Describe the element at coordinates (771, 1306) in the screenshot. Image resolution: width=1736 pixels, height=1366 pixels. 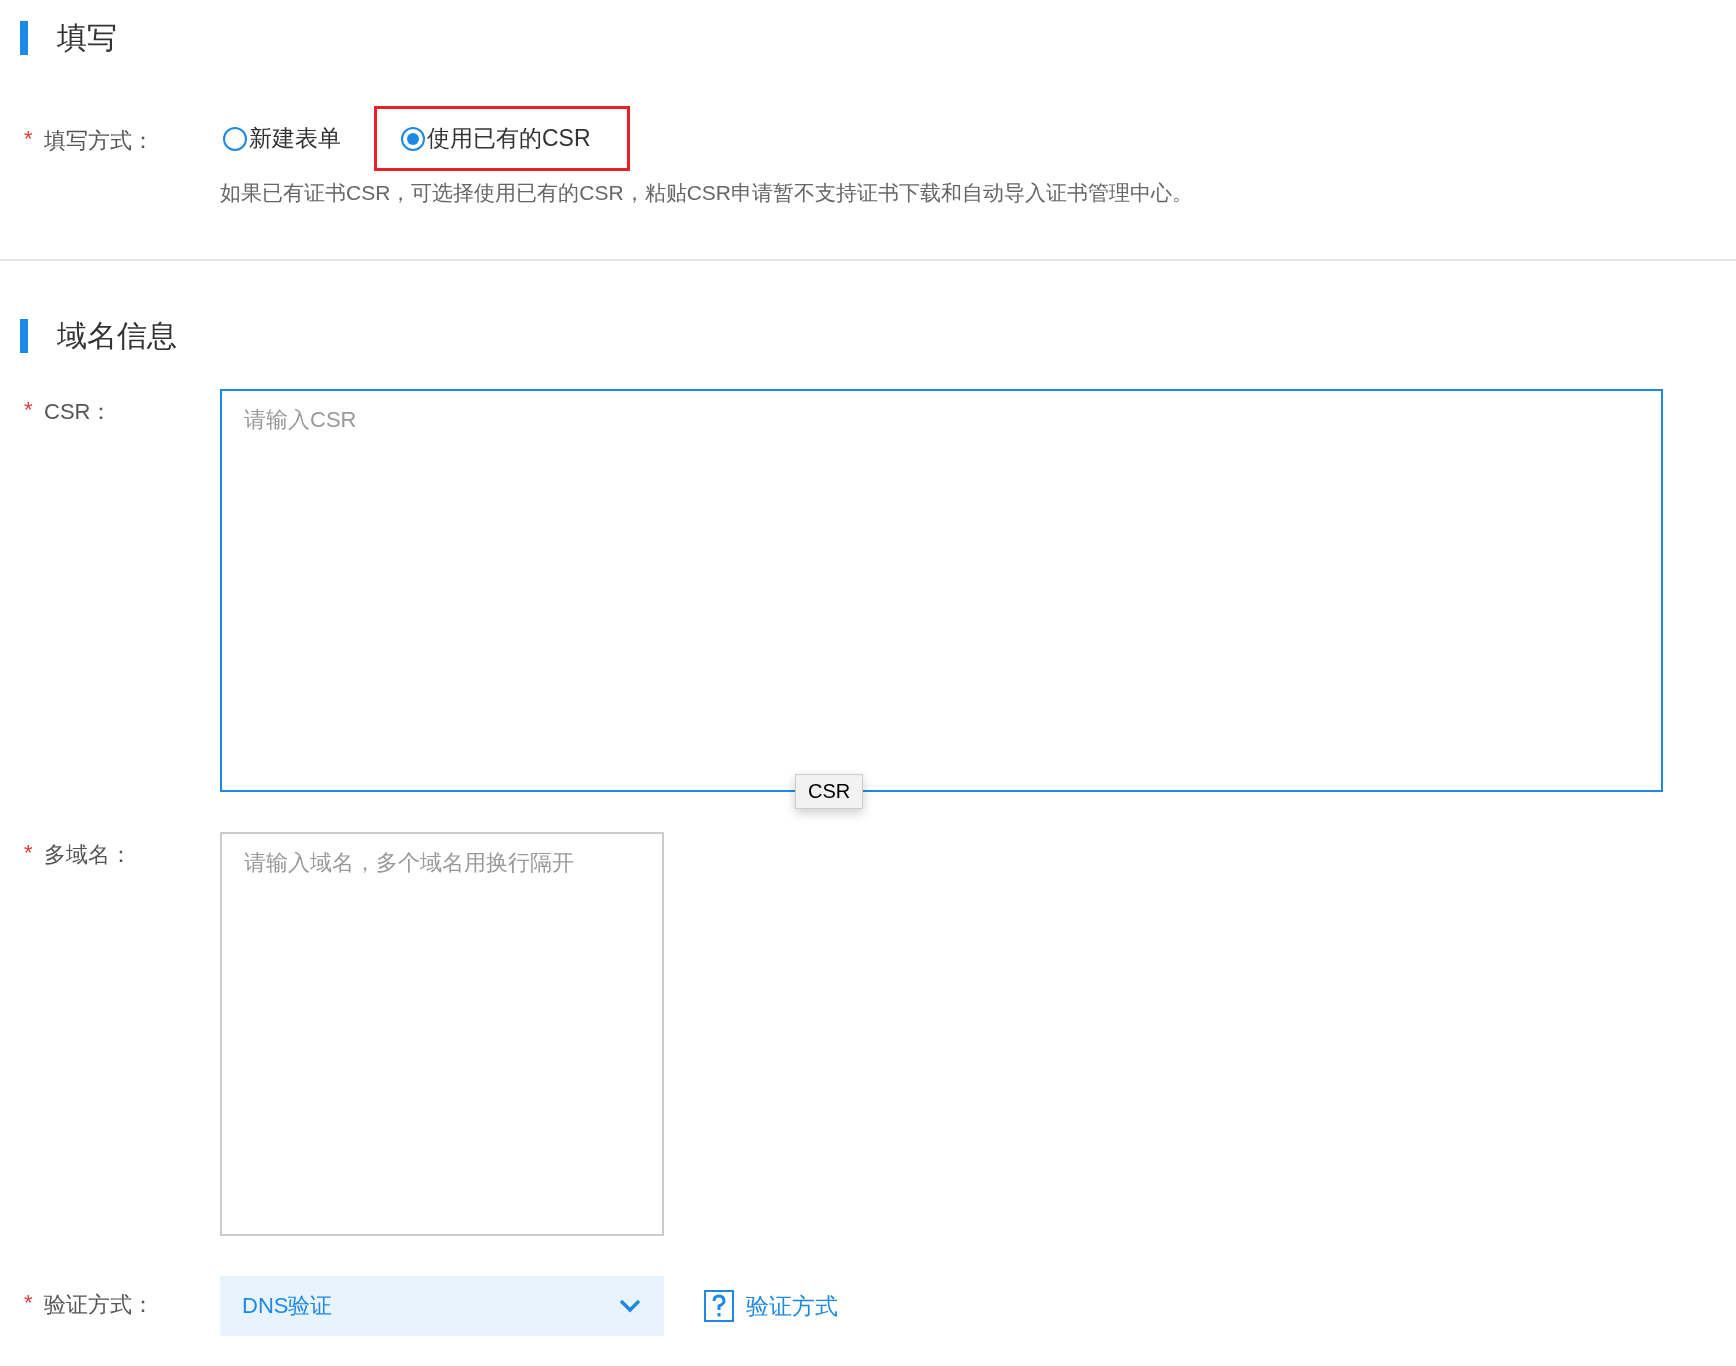
I see `help-link: 验证方式` at that location.